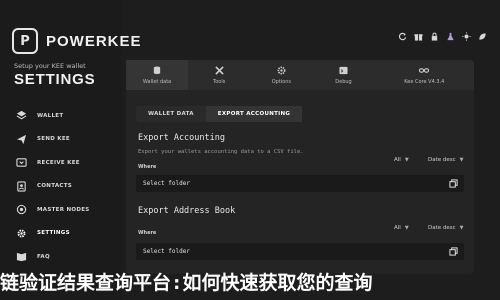 The width and height of the screenshot is (500, 300). I want to click on overlay-headline: 链验证结果查询平台:如何快速获取您的查询, so click(186, 283).